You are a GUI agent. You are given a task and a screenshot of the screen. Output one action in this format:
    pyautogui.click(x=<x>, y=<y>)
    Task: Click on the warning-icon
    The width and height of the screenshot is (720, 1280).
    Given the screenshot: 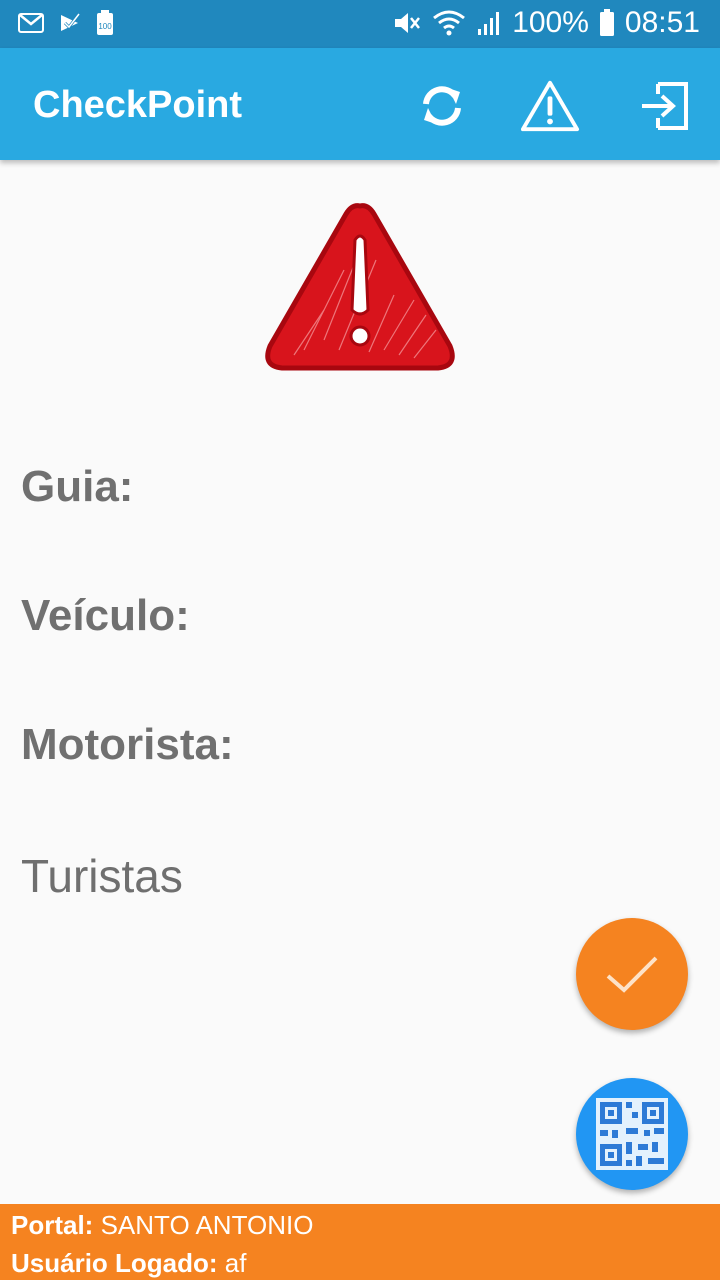 What is the action you would take?
    pyautogui.click(x=550, y=106)
    